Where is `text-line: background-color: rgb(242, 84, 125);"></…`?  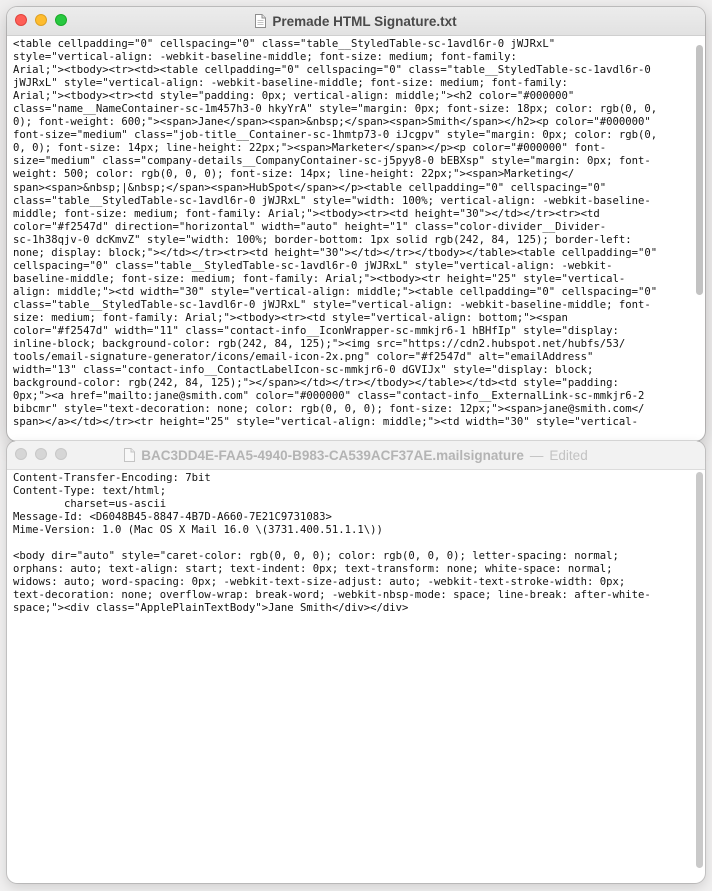 text-line: background-color: rgb(242, 84, 125);"></… is located at coordinates (316, 383).